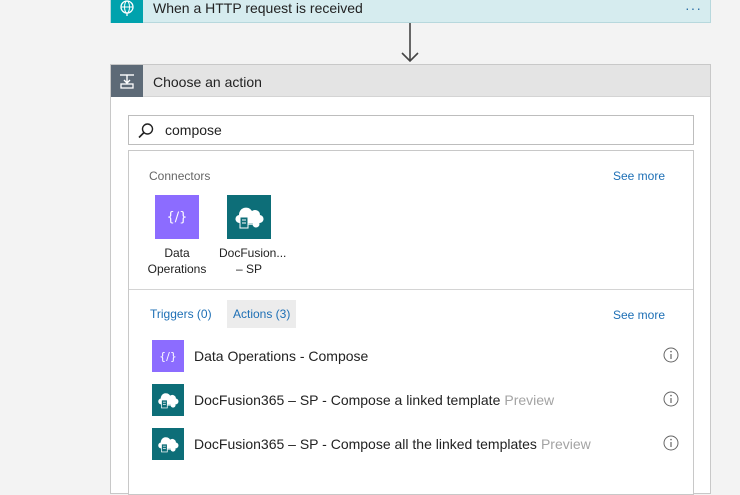 The image size is (740, 495). What do you see at coordinates (181, 314) in the screenshot?
I see `tab-triggers: Triggers (0)` at bounding box center [181, 314].